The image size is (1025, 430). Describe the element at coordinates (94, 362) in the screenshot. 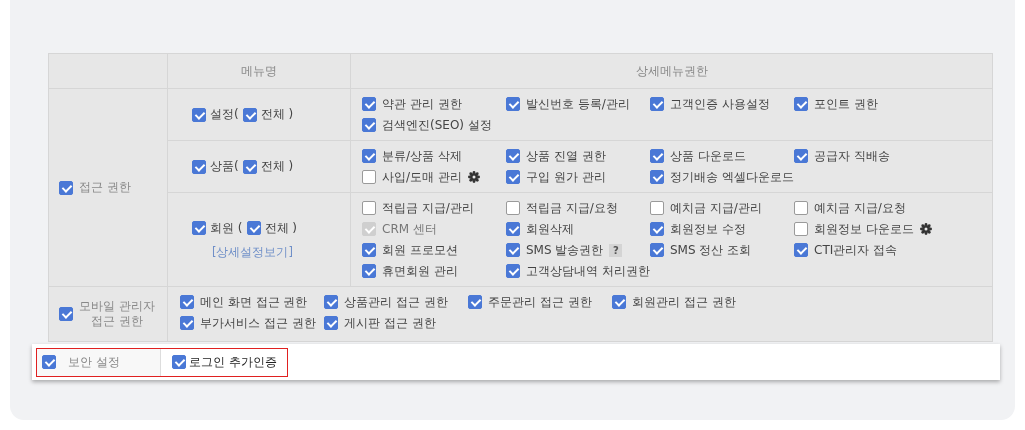

I see `row-label: 보안 설정` at that location.